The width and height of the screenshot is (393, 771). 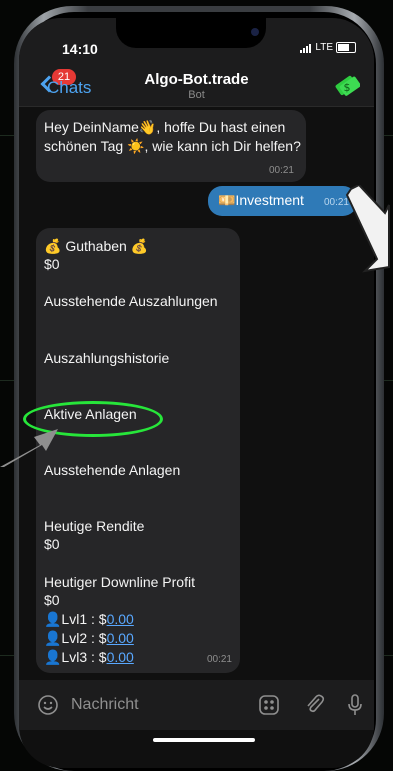 What do you see at coordinates (204, 740) in the screenshot?
I see `home-indicator` at bounding box center [204, 740].